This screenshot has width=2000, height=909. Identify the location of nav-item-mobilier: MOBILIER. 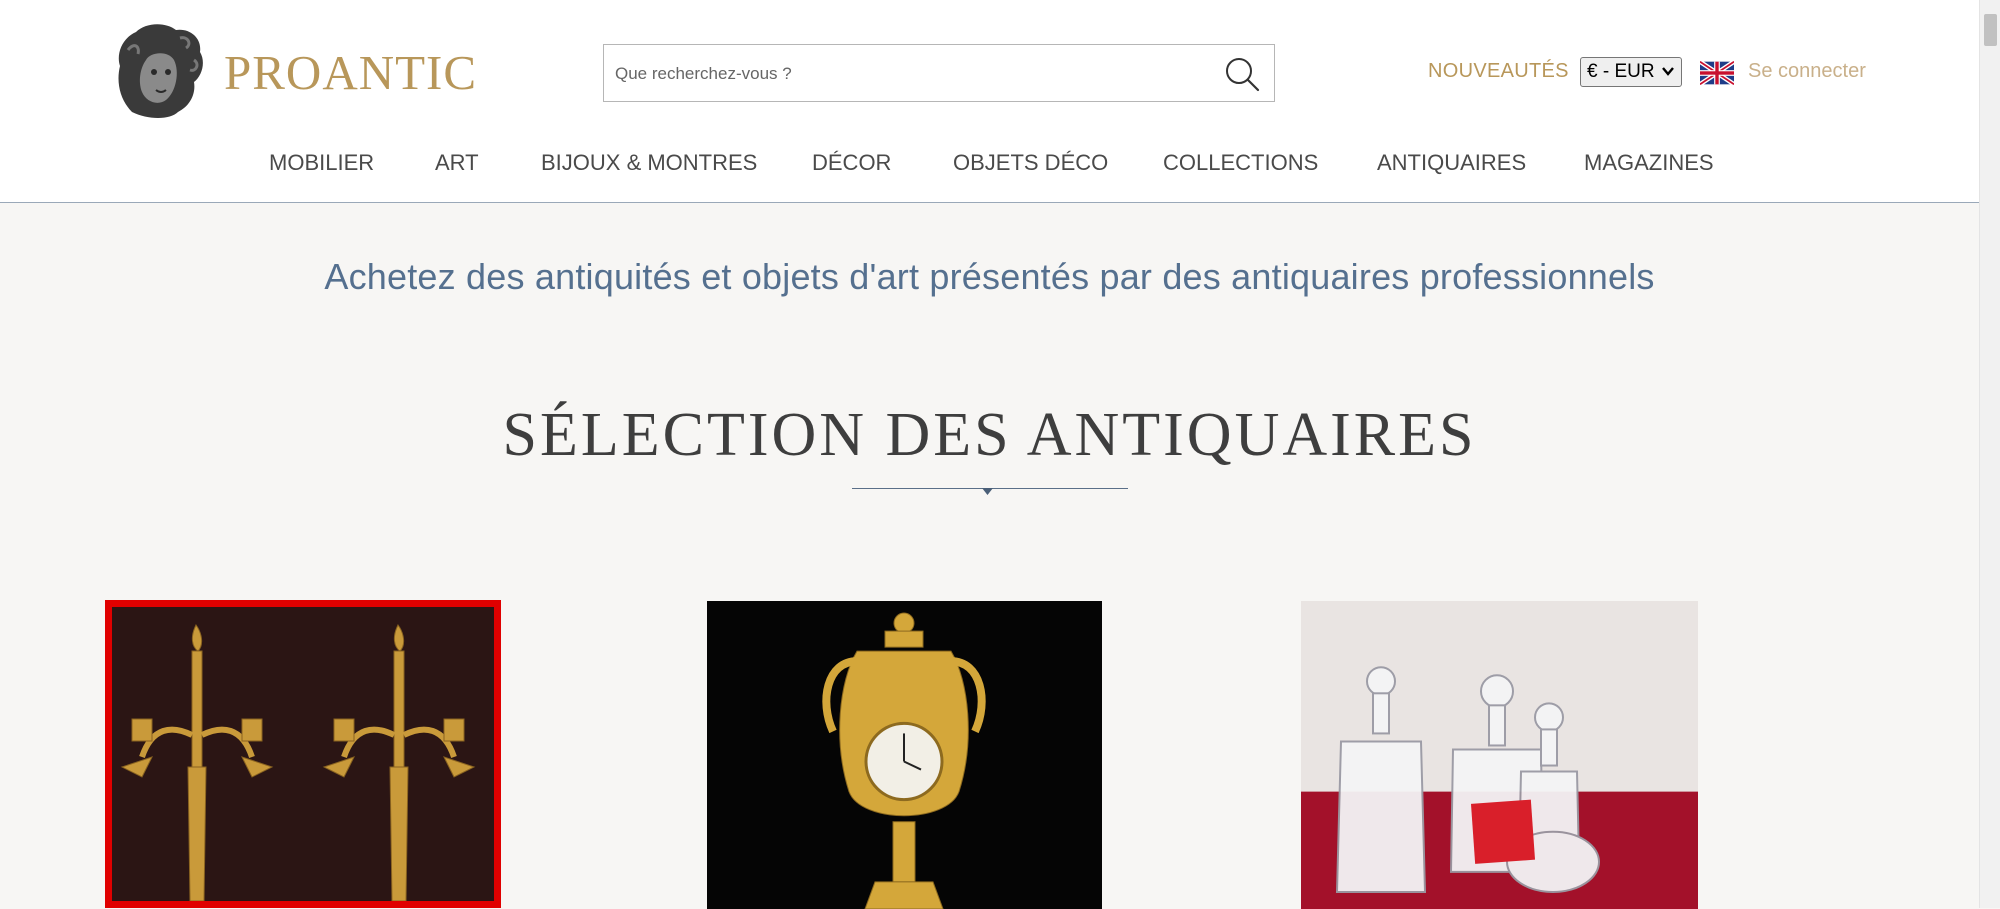
(321, 163).